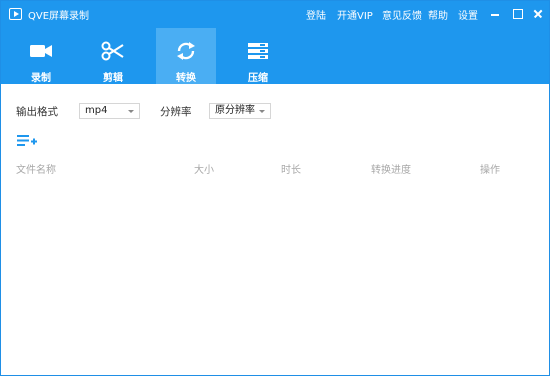  Describe the element at coordinates (113, 78) in the screenshot. I see `tab-edit-label: 剪辑` at that location.